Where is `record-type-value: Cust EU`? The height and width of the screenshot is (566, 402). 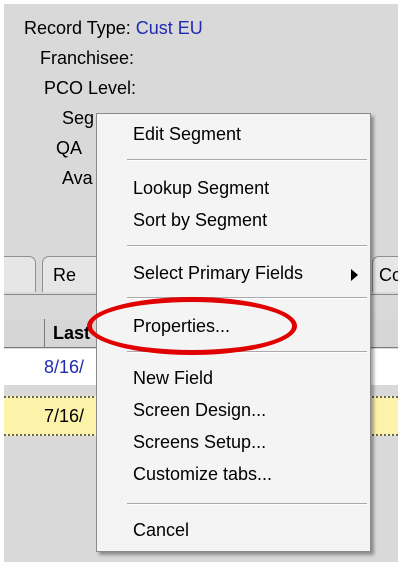 record-type-value: Cust EU is located at coordinates (169, 28).